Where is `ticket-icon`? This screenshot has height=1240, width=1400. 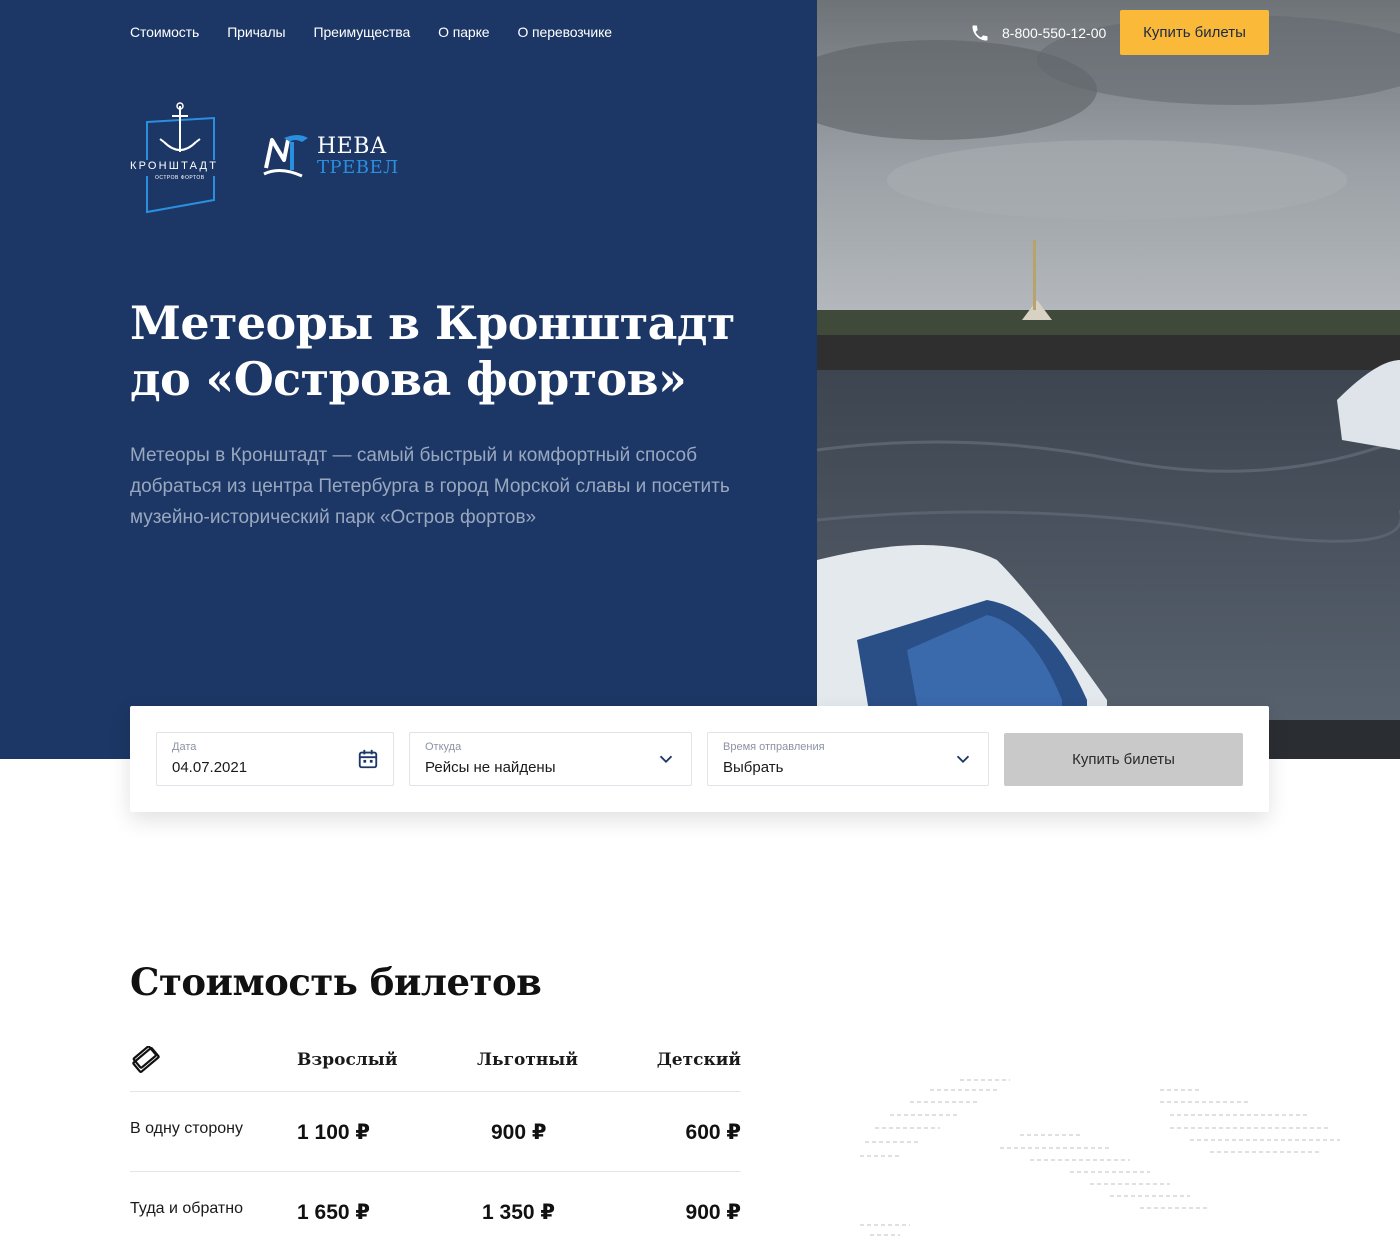 ticket-icon is located at coordinates (146, 1060).